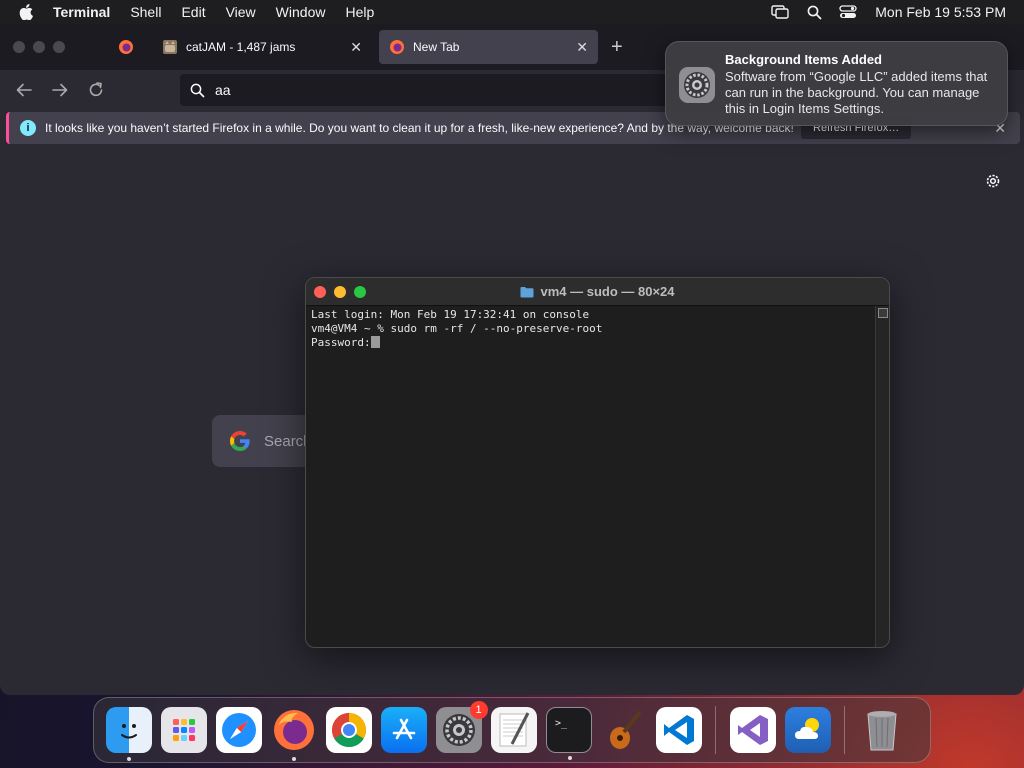 This screenshot has height=768, width=1024. I want to click on system-settings-gear-icon, so click(697, 85).